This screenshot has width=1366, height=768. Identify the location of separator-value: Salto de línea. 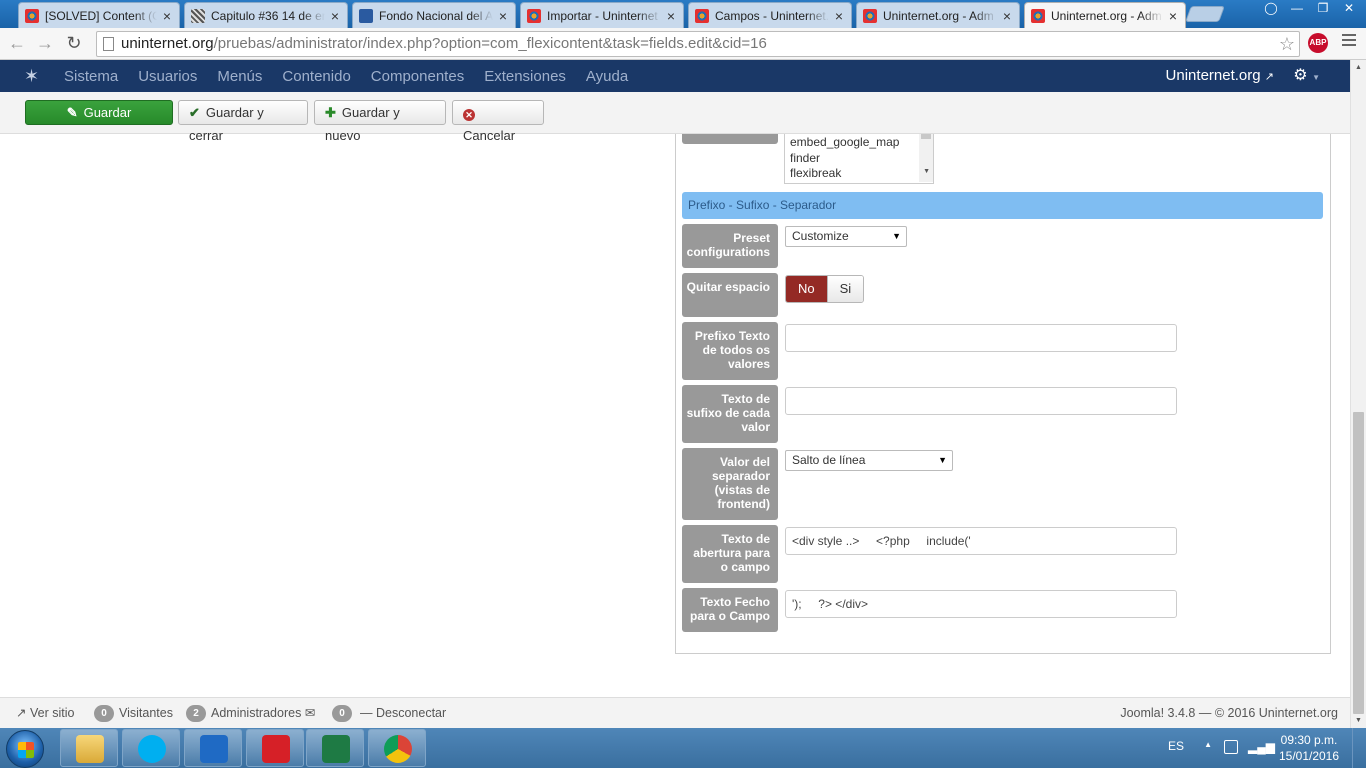
(829, 460).